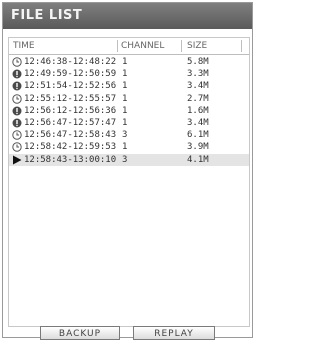  Describe the element at coordinates (198, 74) in the screenshot. I see `row-size: 3.3M` at that location.